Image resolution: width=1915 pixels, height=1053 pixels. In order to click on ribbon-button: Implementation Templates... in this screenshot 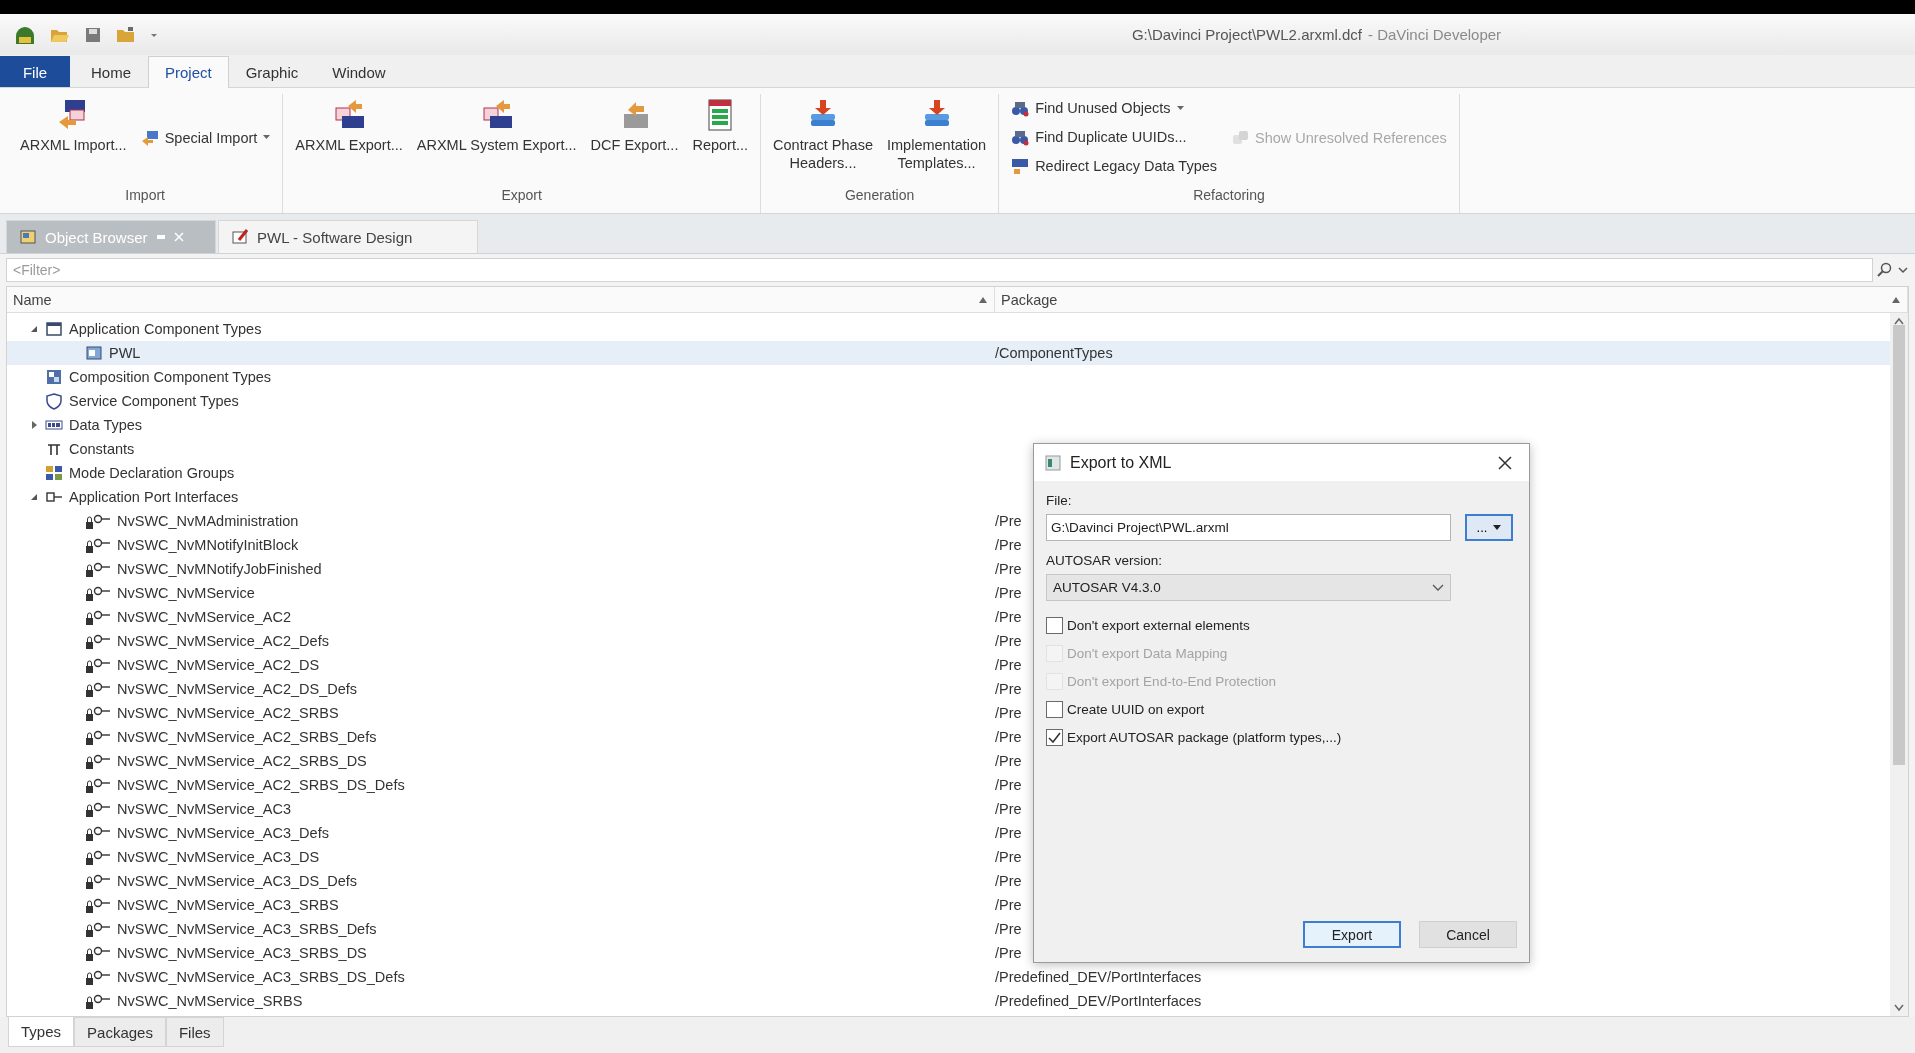, I will do `click(937, 135)`.